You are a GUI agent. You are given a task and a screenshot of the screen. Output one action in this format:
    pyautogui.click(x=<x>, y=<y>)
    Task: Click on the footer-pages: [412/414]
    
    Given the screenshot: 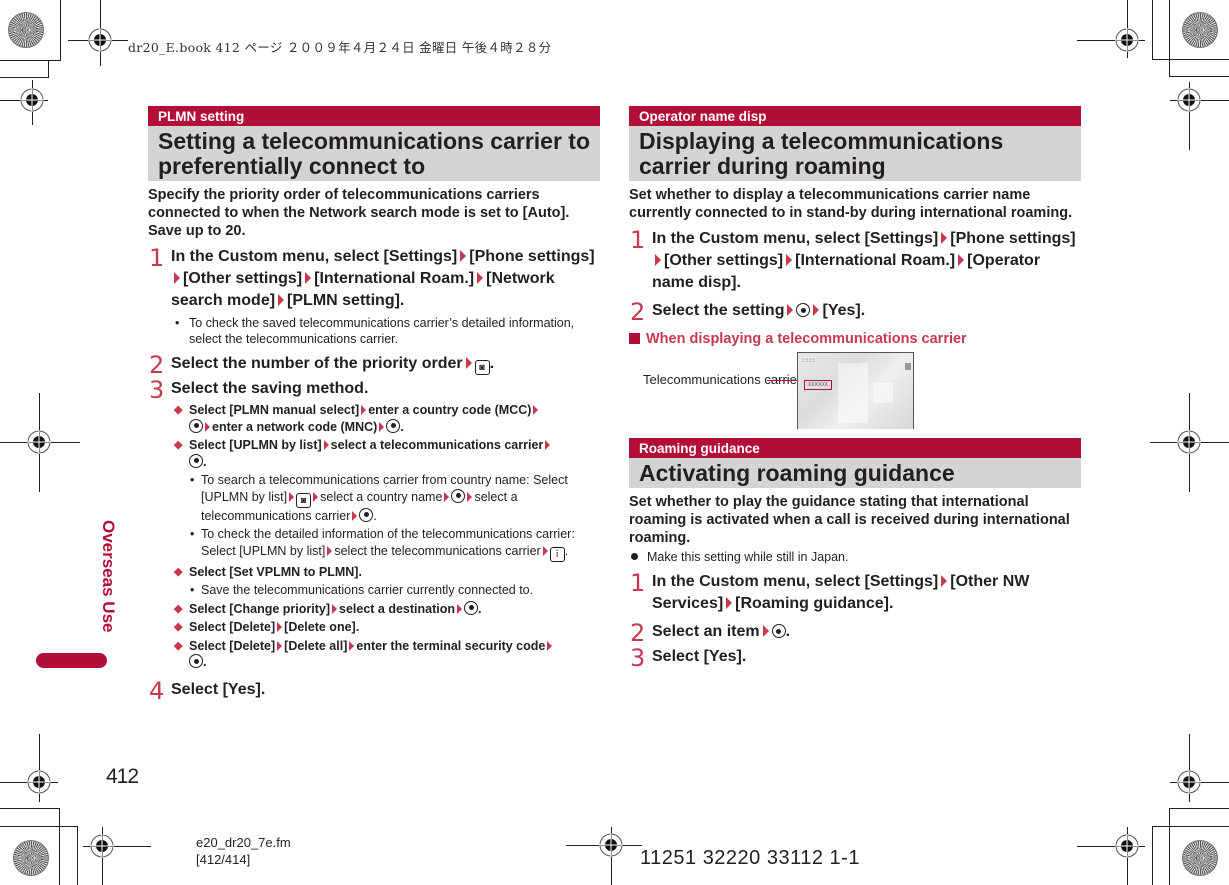 What is the action you would take?
    pyautogui.click(x=223, y=859)
    